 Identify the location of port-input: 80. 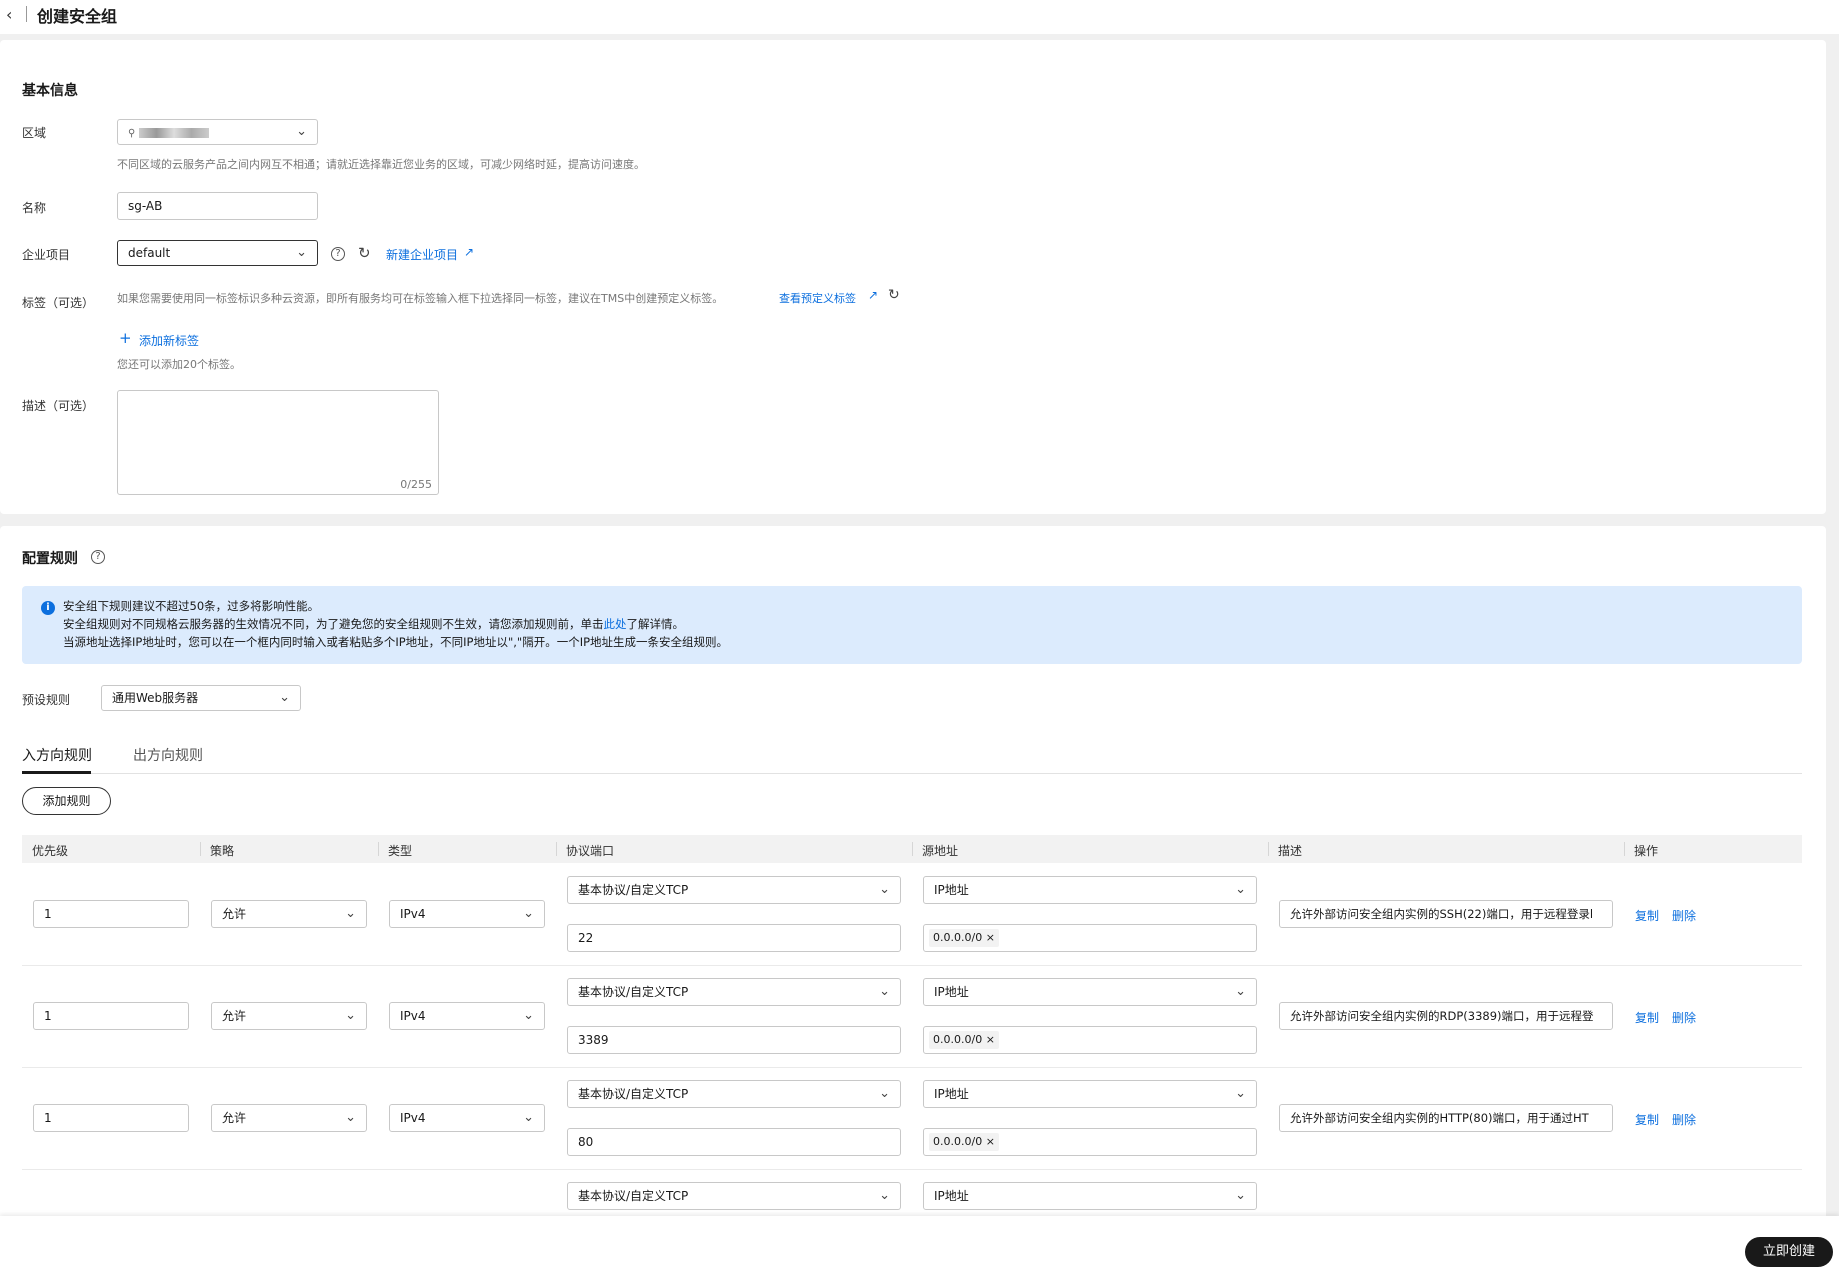
(734, 1142).